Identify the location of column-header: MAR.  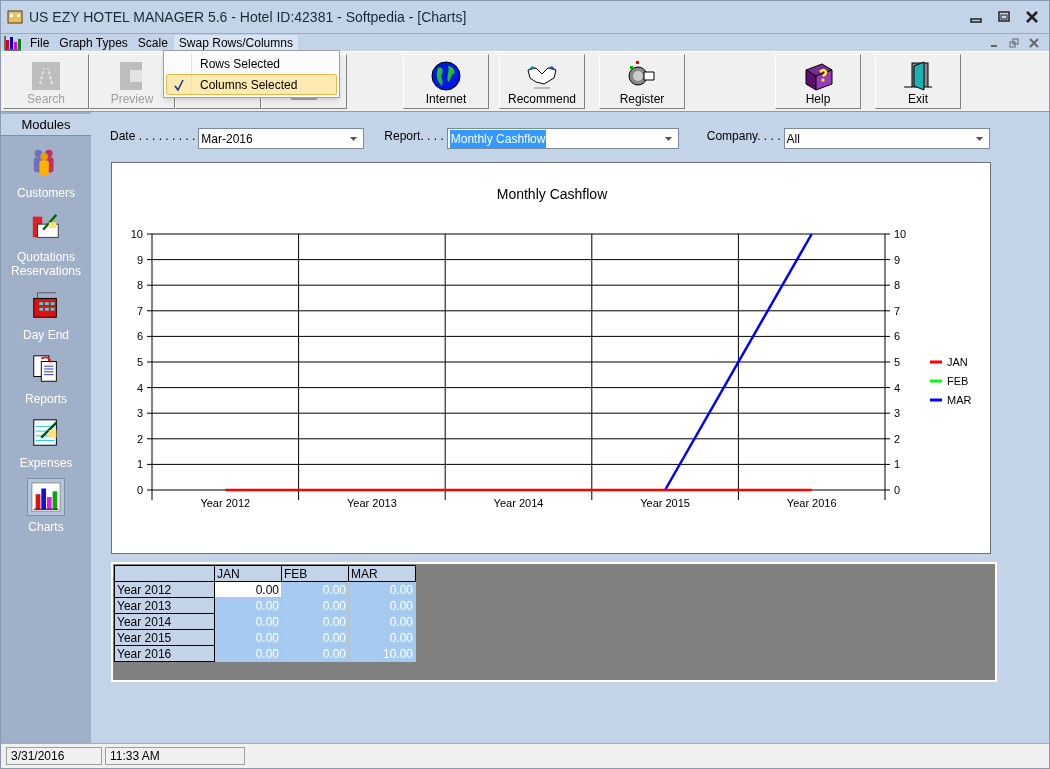
(382, 573).